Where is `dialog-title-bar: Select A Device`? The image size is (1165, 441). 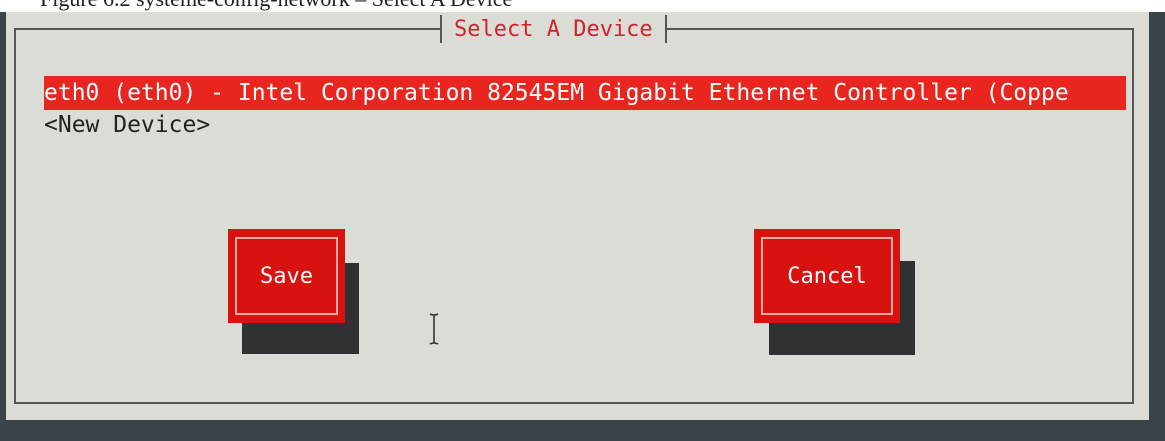 dialog-title-bar: Select A Device is located at coordinates (553, 29).